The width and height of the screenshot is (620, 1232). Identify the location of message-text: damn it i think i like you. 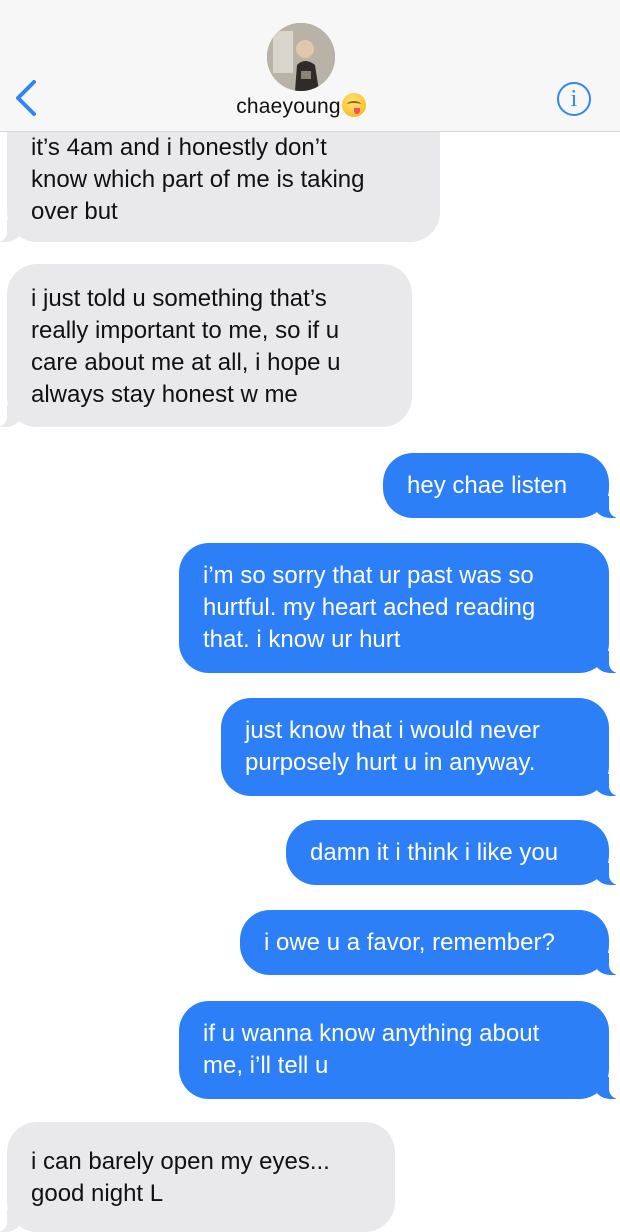
(434, 852).